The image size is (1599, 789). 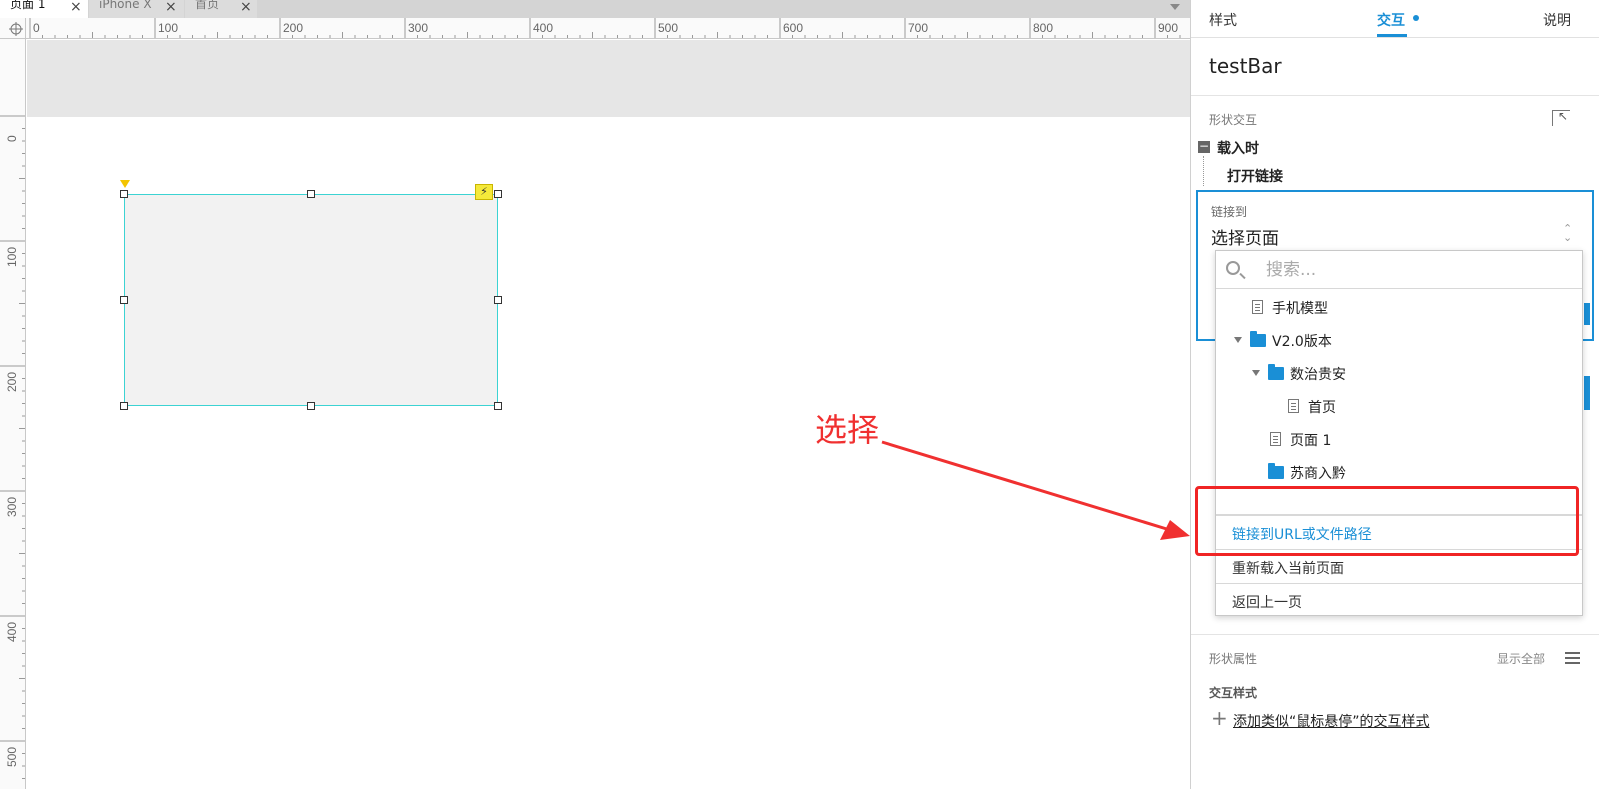 I want to click on tab-style: 样式, so click(x=1223, y=20).